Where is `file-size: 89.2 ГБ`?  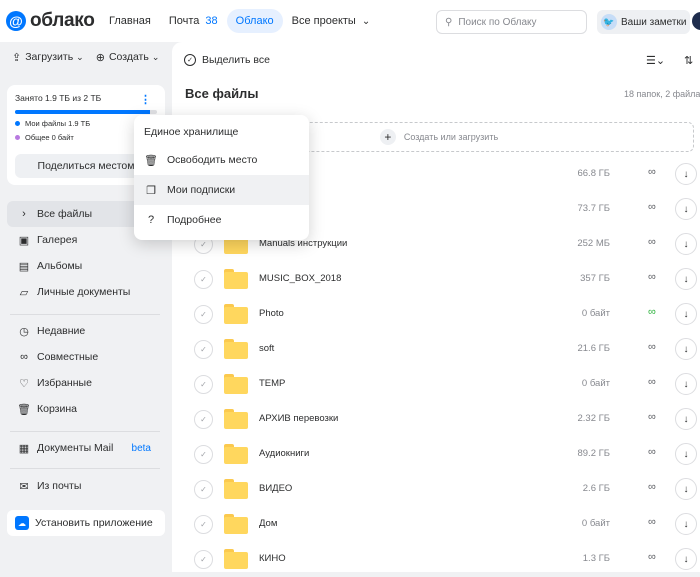
file-size: 89.2 ГБ is located at coordinates (593, 453).